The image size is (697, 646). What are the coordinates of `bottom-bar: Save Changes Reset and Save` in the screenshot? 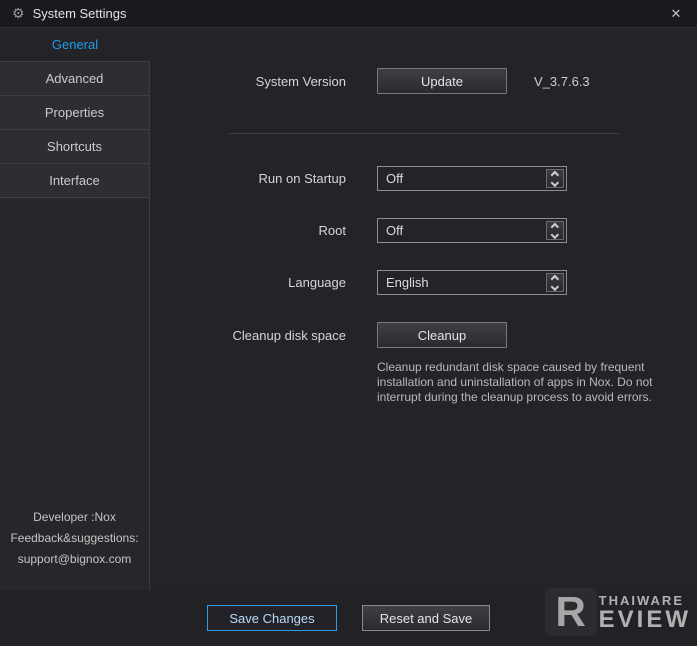 It's located at (348, 618).